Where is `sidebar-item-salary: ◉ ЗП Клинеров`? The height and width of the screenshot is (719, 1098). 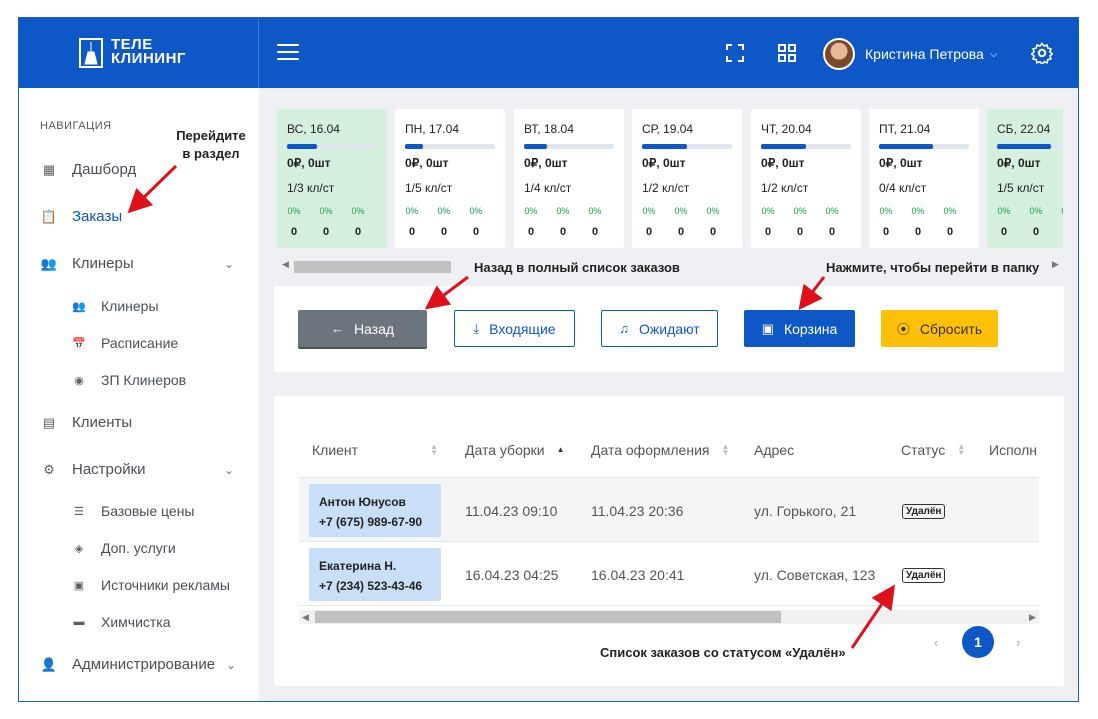 sidebar-item-salary: ◉ ЗП Клинеров is located at coordinates (128, 380).